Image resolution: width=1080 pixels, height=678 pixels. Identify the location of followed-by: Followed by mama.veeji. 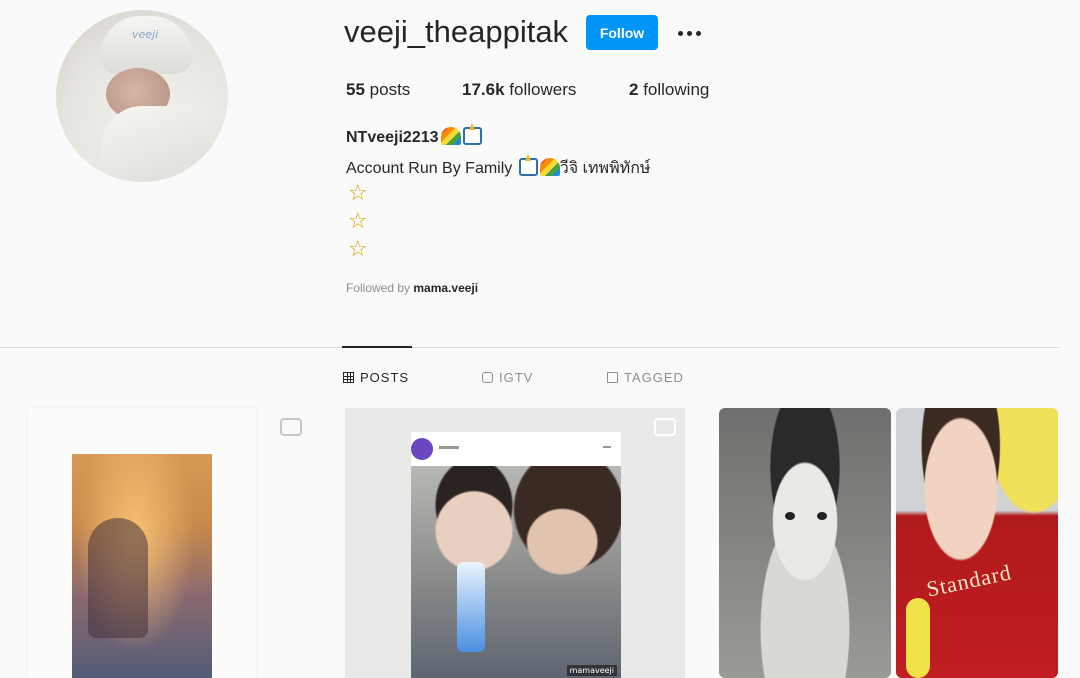
(412, 288).